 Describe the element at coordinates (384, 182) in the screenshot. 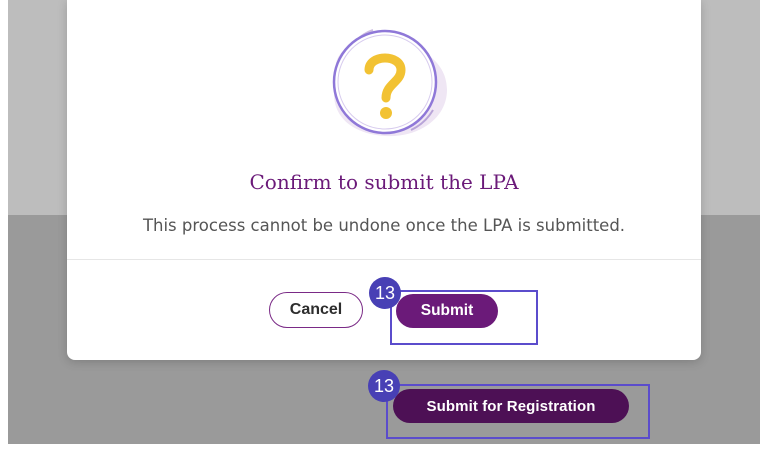

I see `dialog-title: Confirm to submit the LPA` at that location.